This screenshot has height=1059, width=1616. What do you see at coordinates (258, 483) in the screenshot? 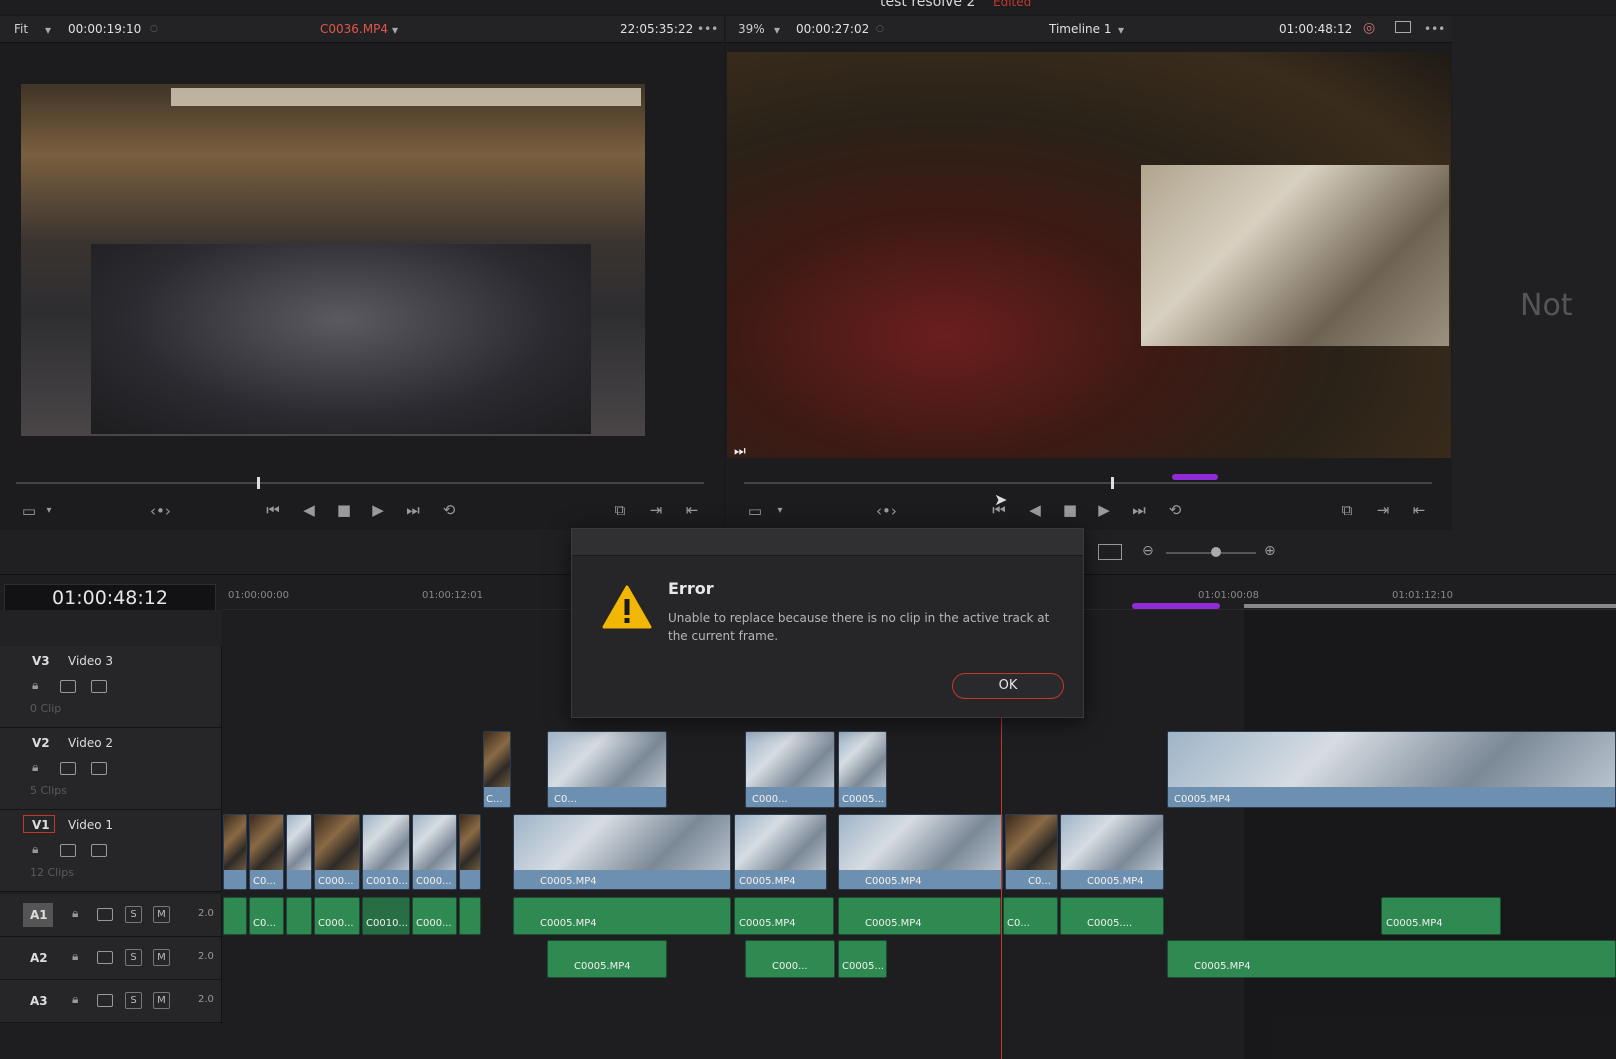
I see `source-playhead` at bounding box center [258, 483].